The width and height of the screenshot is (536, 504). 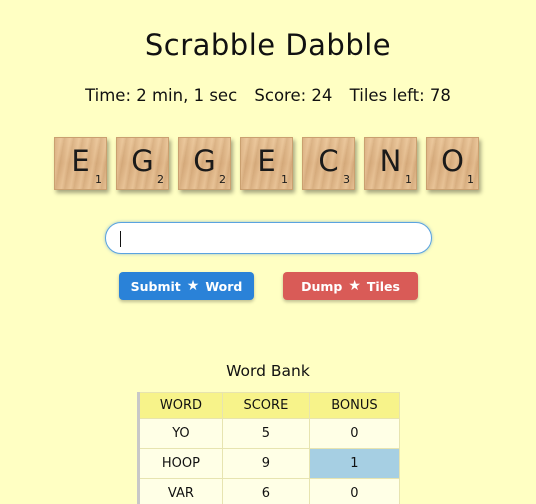 I want to click on score-cell: 9, so click(x=265, y=463).